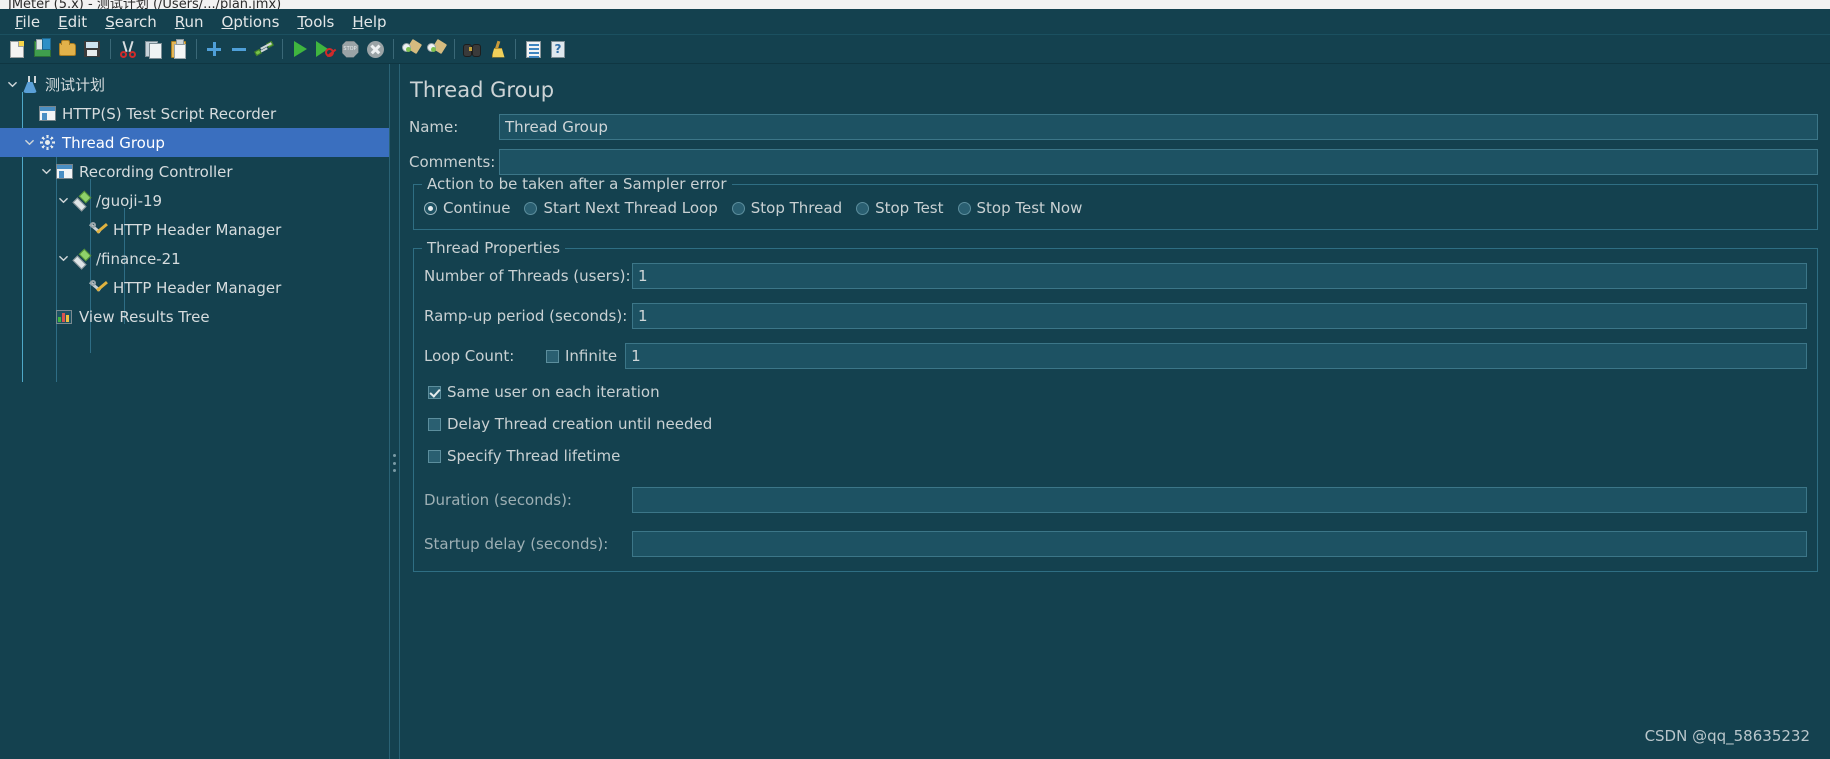 This screenshot has width=1830, height=759. Describe the element at coordinates (1122, 456) in the screenshot. I see `specify-thread-lifetime-checkbox: Specify Thread lifetime` at that location.